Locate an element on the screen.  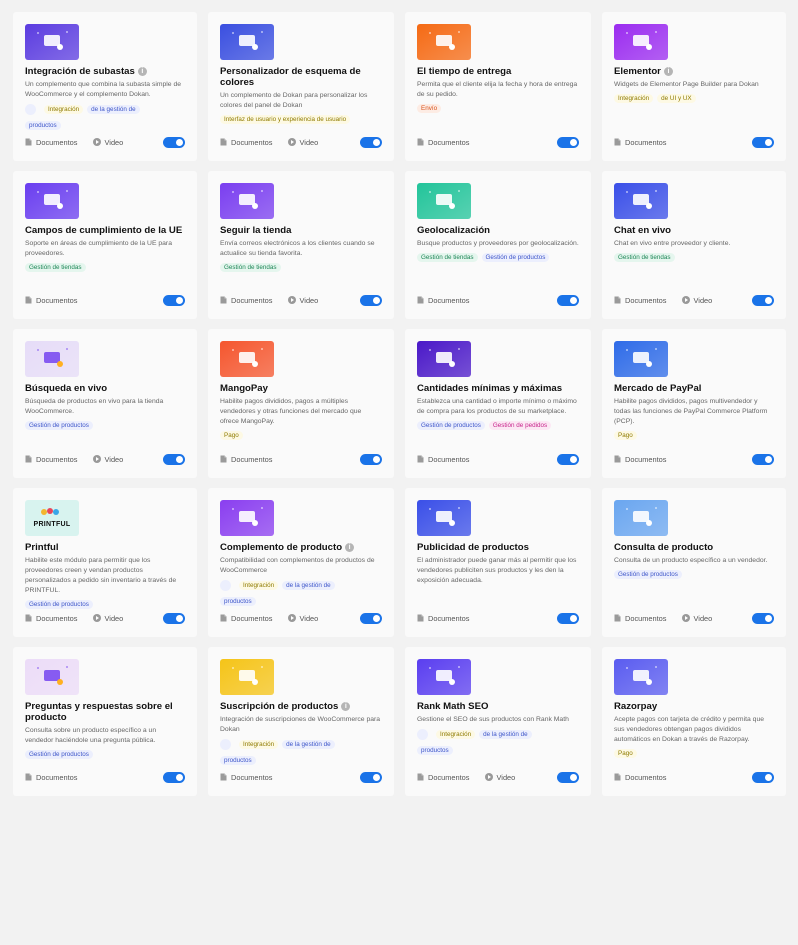
map-pin-icon is located at coordinates (444, 201).